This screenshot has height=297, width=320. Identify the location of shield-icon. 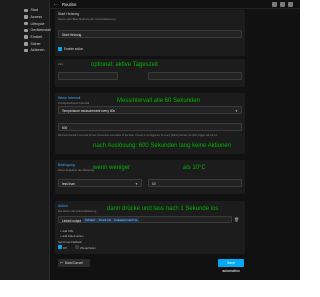
(26, 44).